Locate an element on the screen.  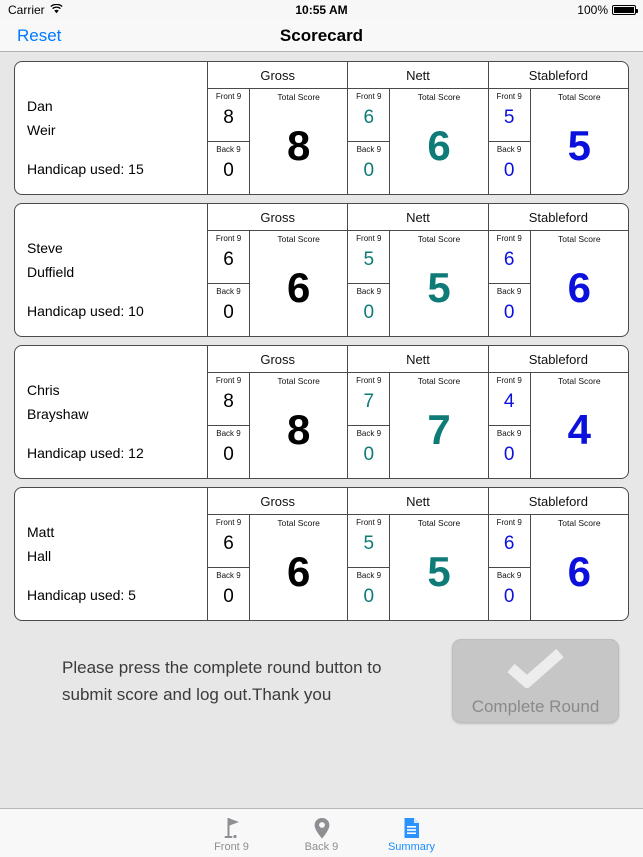
carrier-label: Carrier is located at coordinates (26, 10).